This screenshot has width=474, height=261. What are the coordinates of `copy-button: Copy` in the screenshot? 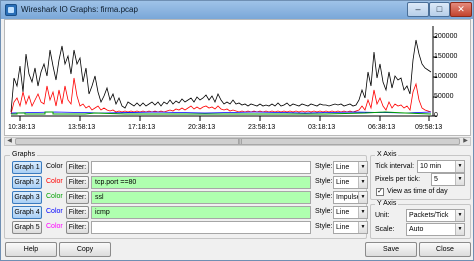 It's located at (85, 249).